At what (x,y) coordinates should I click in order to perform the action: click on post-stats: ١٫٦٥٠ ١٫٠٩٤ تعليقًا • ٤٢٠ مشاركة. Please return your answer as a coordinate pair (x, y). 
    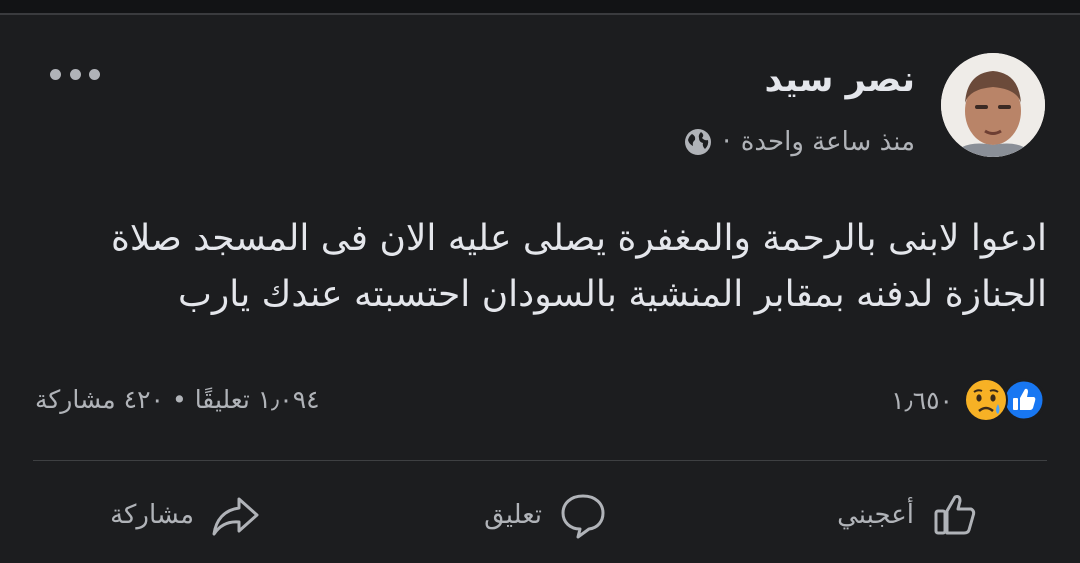
    Looking at the image, I should click on (540, 399).